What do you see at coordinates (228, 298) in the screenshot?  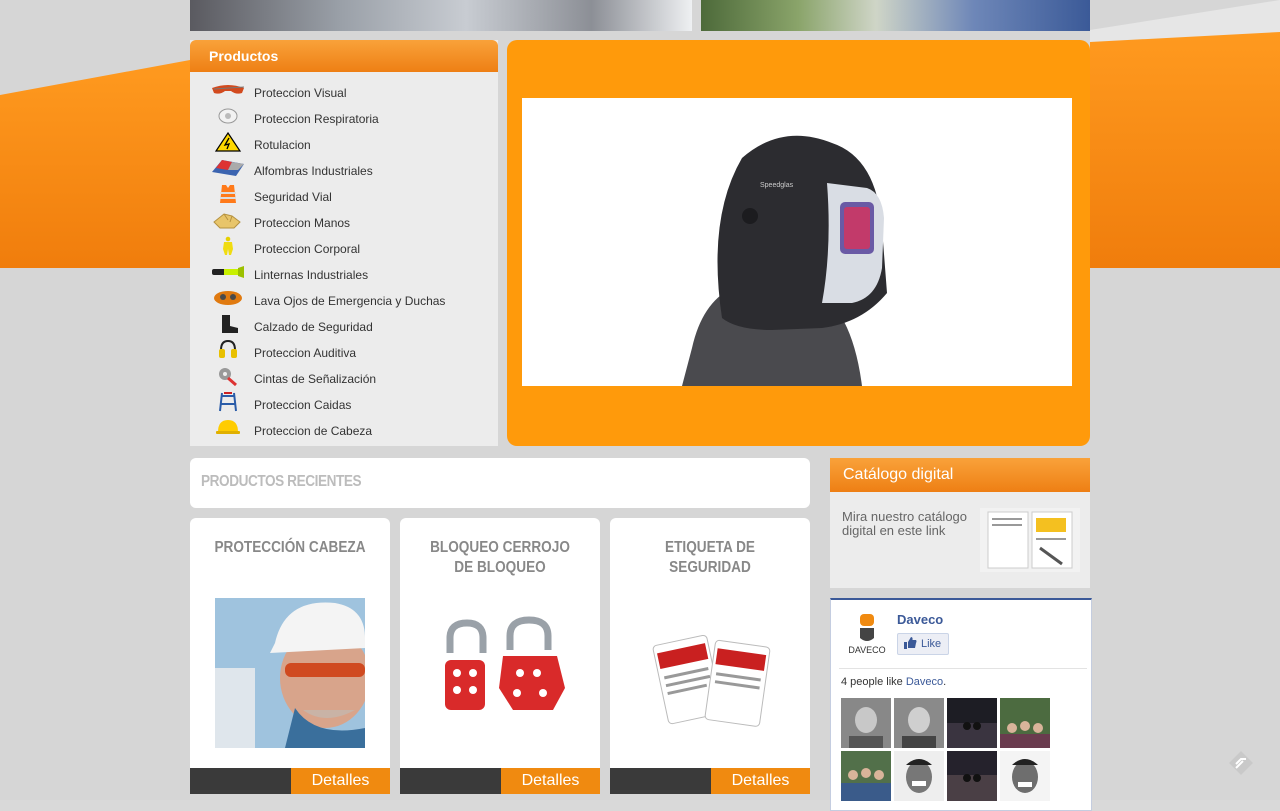 I see `eyewash-icon` at bounding box center [228, 298].